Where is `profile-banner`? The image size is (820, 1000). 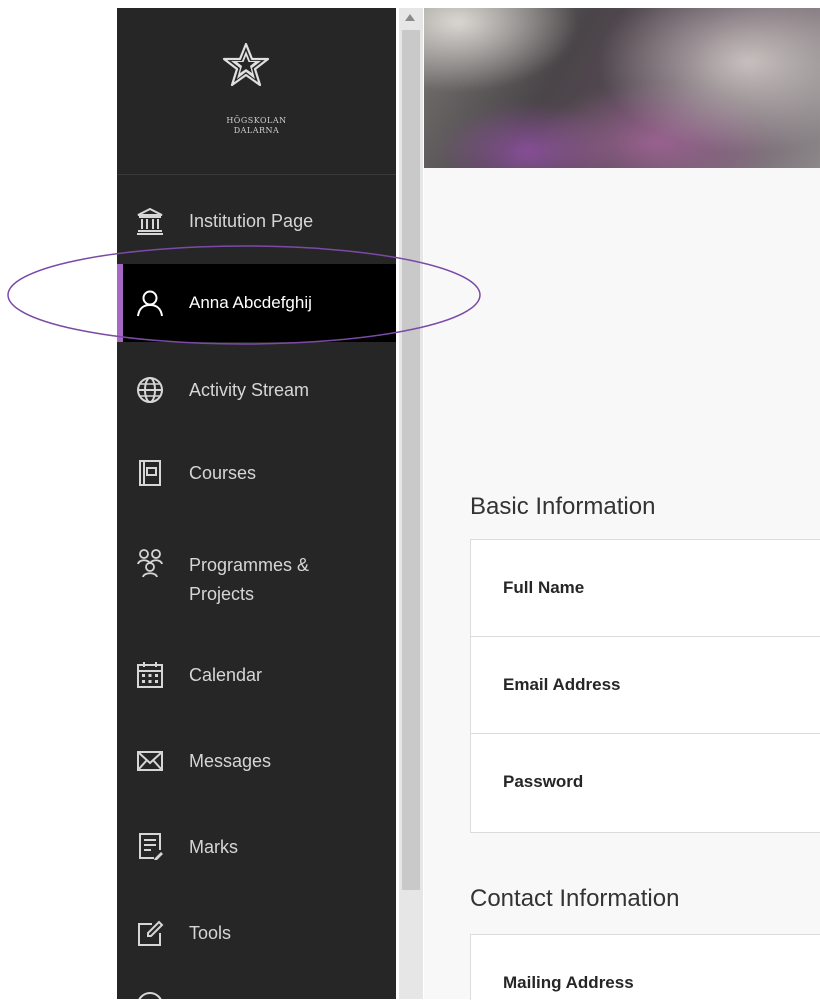
profile-banner is located at coordinates (622, 88).